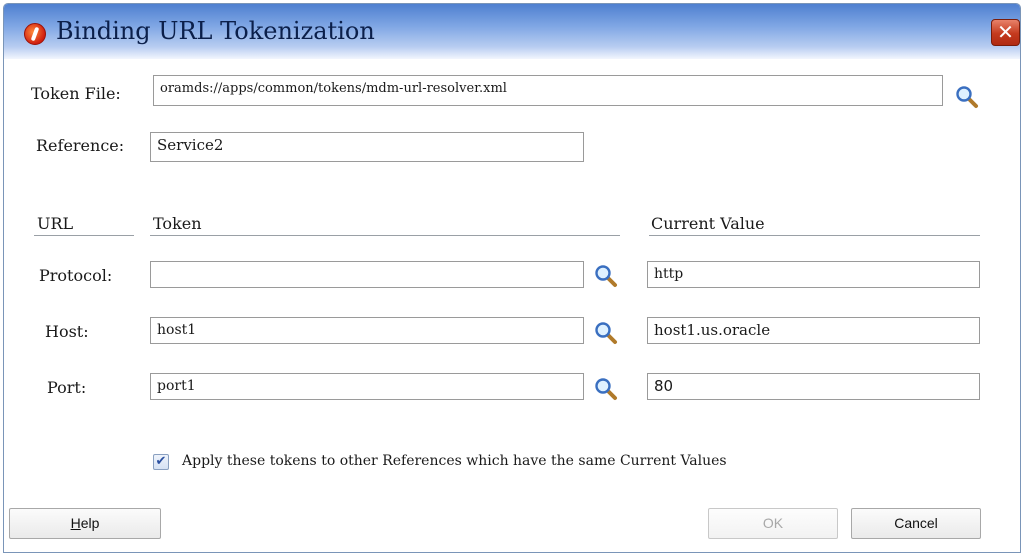 The height and width of the screenshot is (556, 1024). What do you see at coordinates (177, 223) in the screenshot?
I see `token-column-header: Token` at bounding box center [177, 223].